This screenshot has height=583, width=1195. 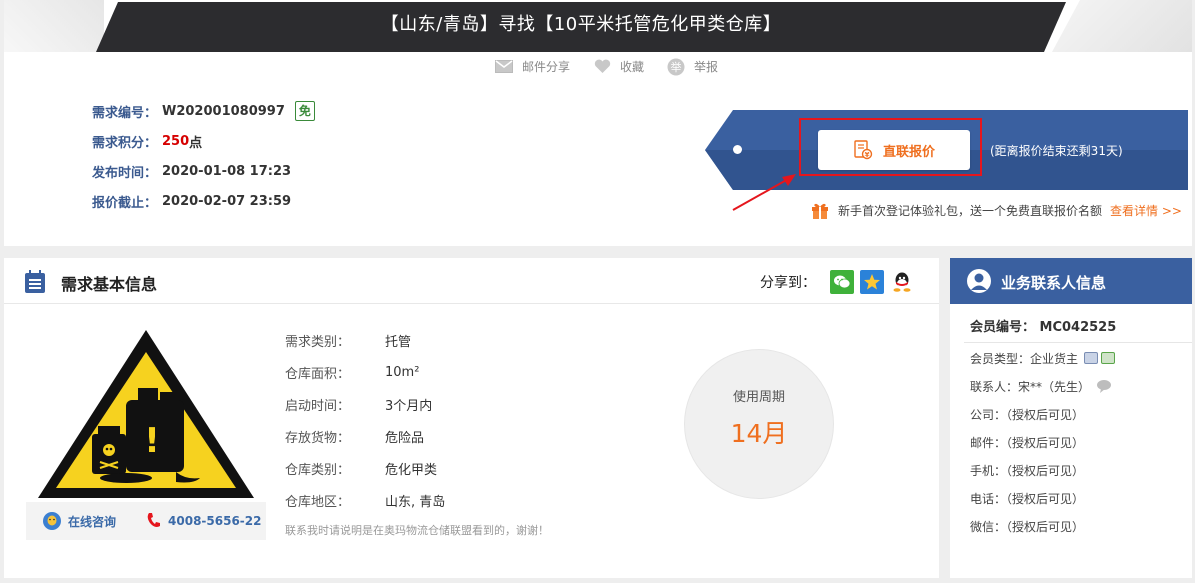 I want to click on detail-value: 危化甲类, so click(x=411, y=470).